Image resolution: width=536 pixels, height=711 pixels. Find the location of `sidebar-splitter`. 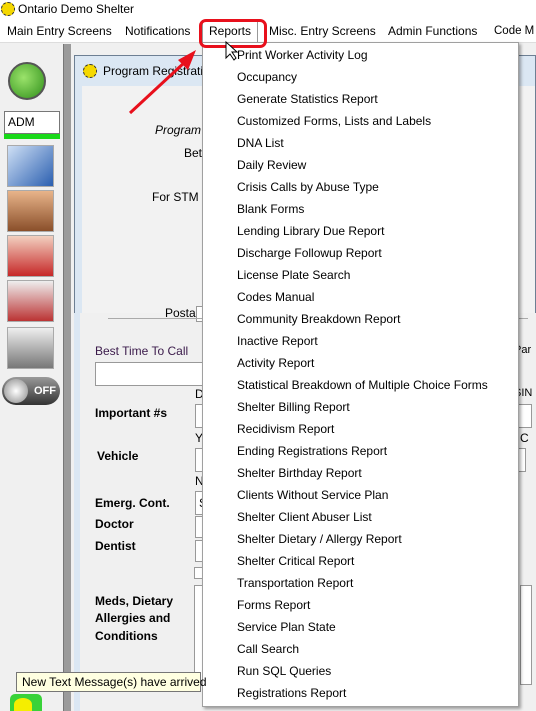

sidebar-splitter is located at coordinates (67, 377).